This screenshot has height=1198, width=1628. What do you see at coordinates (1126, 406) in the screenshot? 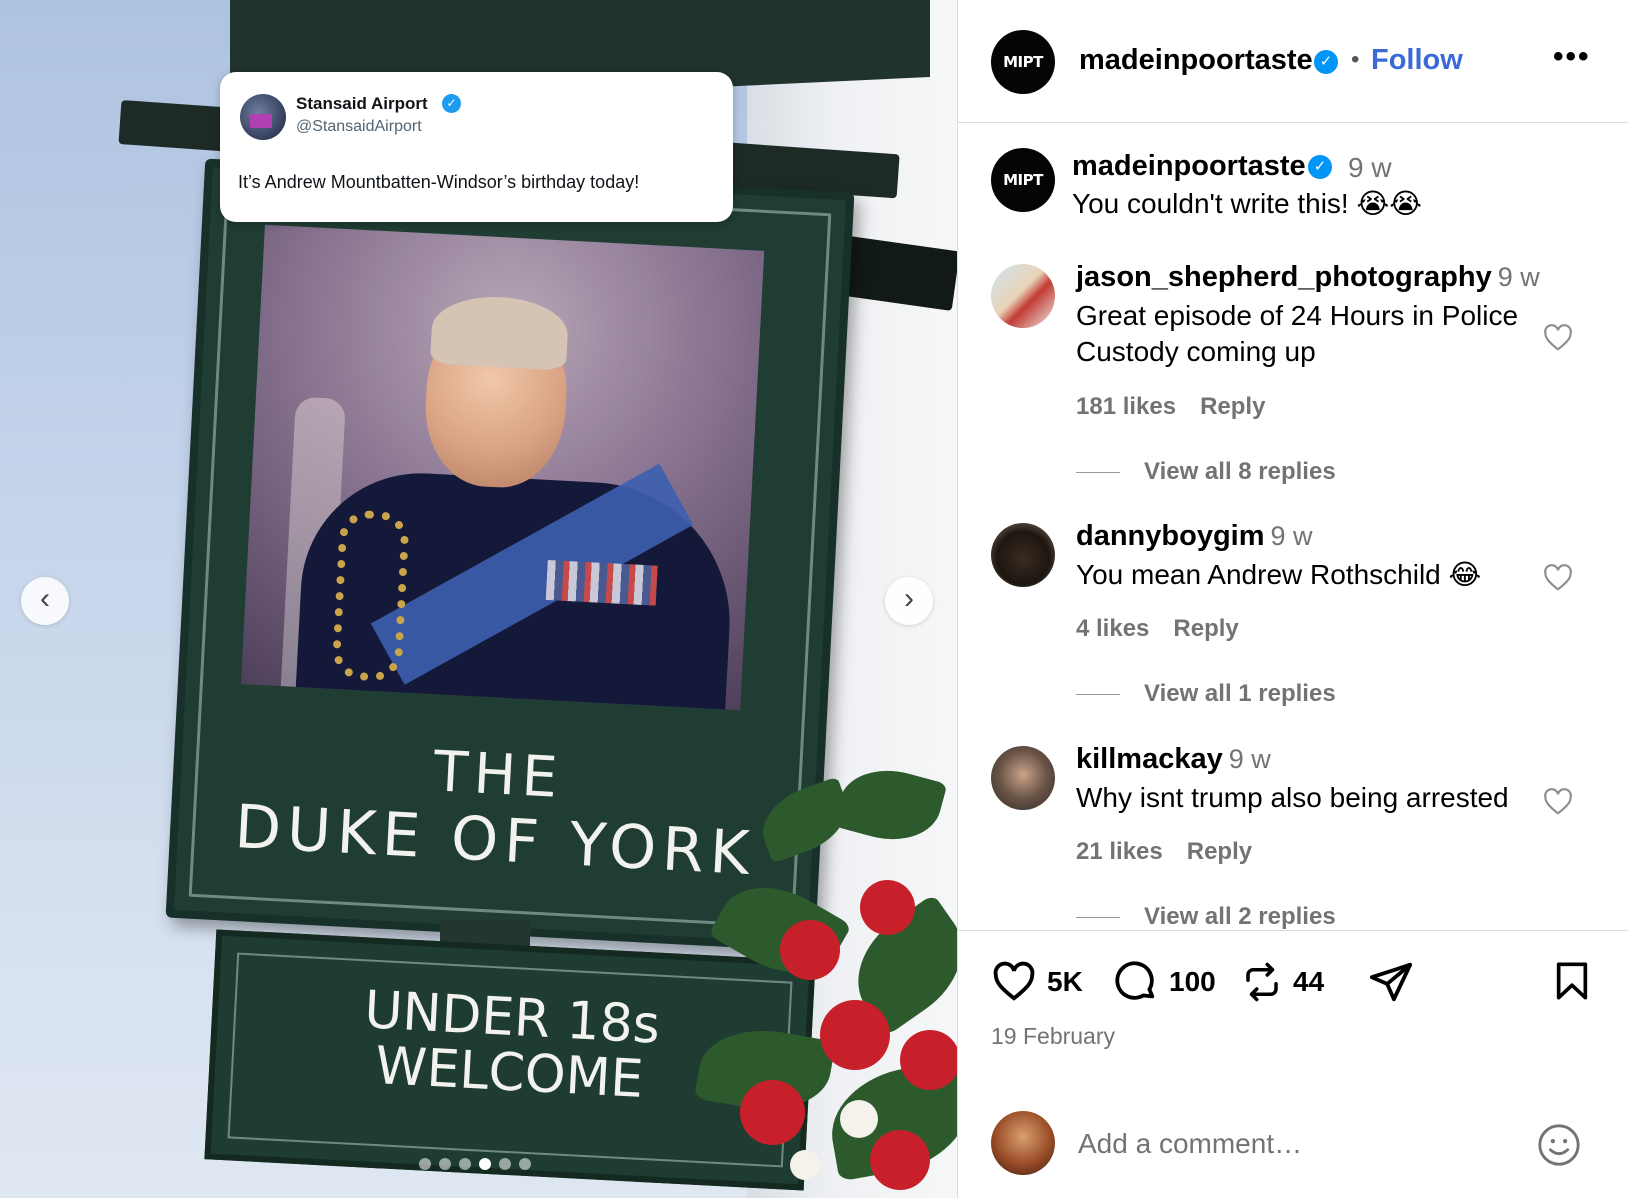
I see `comment-likes: 181 likes` at bounding box center [1126, 406].